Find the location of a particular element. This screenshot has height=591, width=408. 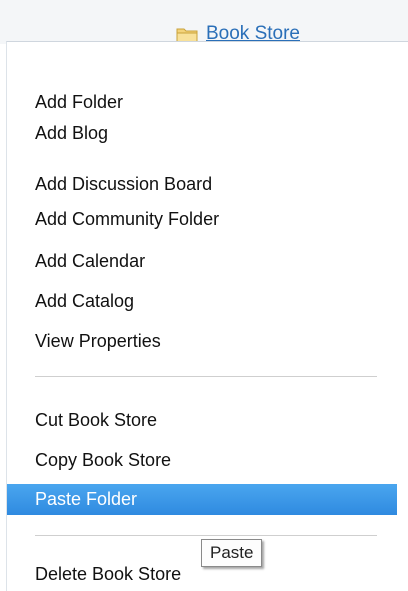

menu-item-copy: Copy Book Store is located at coordinates (202, 460).